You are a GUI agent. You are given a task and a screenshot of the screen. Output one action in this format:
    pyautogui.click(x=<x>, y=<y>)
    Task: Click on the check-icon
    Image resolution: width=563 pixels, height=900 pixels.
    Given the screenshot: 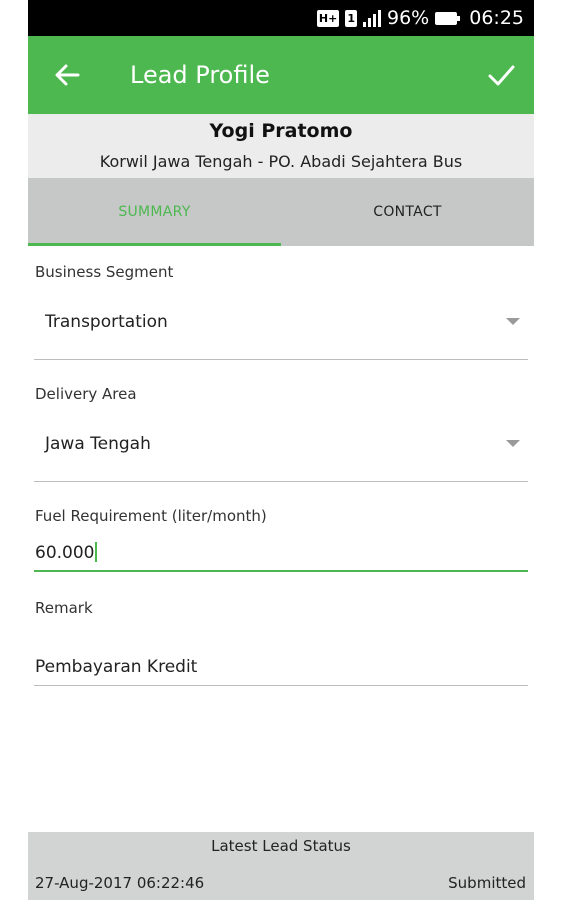 What is the action you would take?
    pyautogui.click(x=501, y=75)
    